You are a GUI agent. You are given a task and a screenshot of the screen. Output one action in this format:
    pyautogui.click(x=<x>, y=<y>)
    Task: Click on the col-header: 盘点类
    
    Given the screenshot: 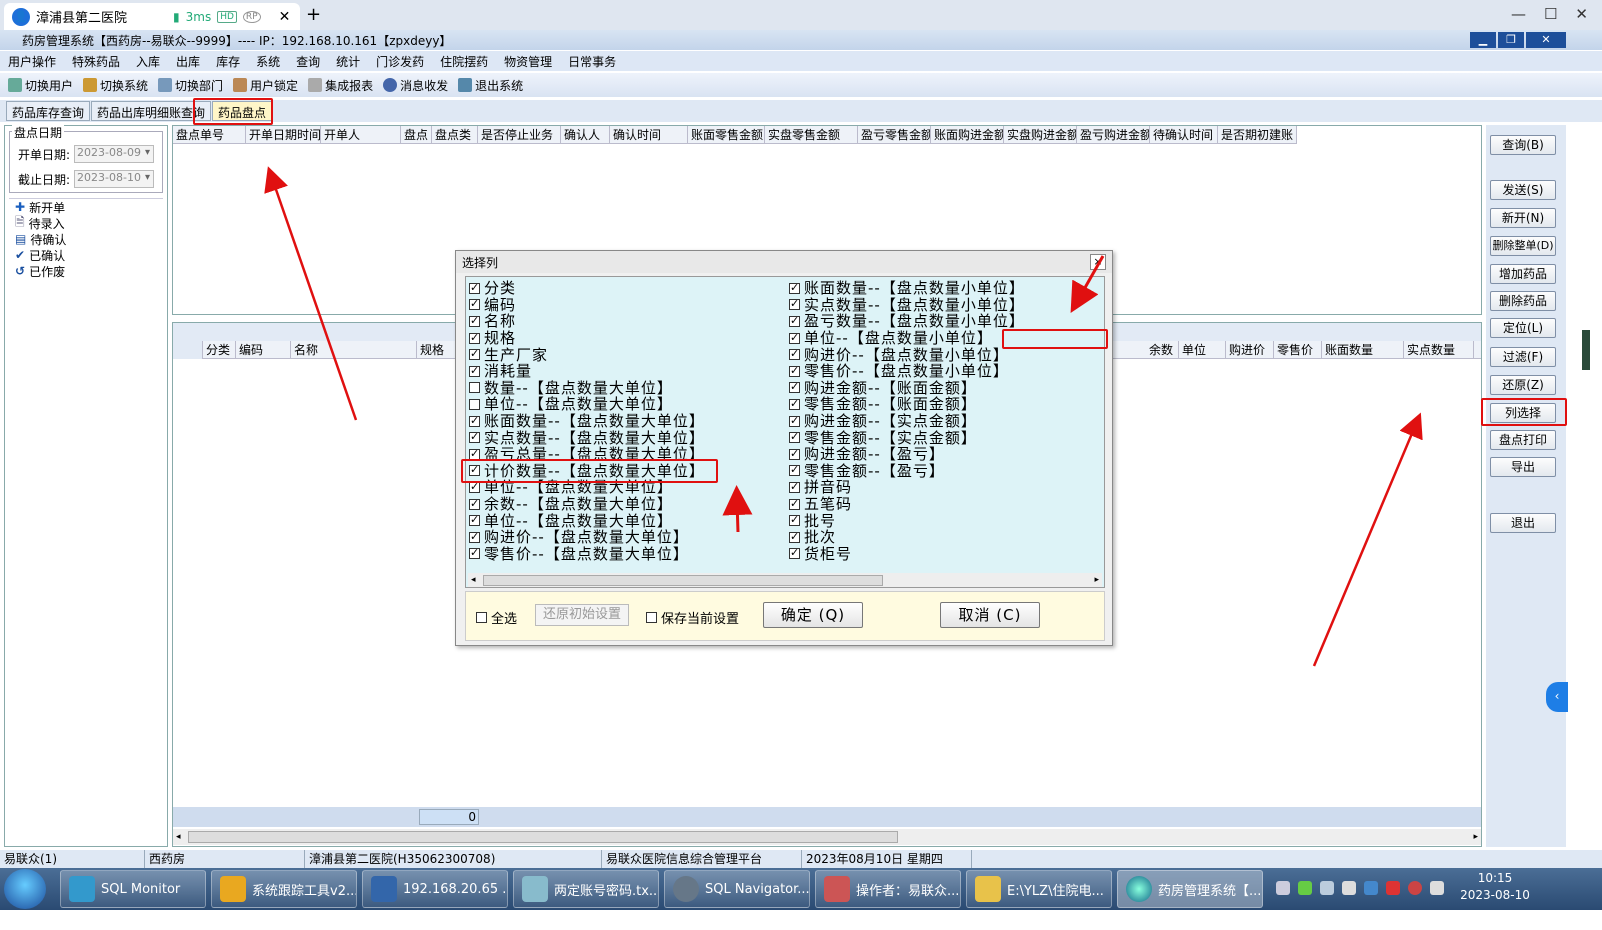 What is the action you would take?
    pyautogui.click(x=455, y=134)
    